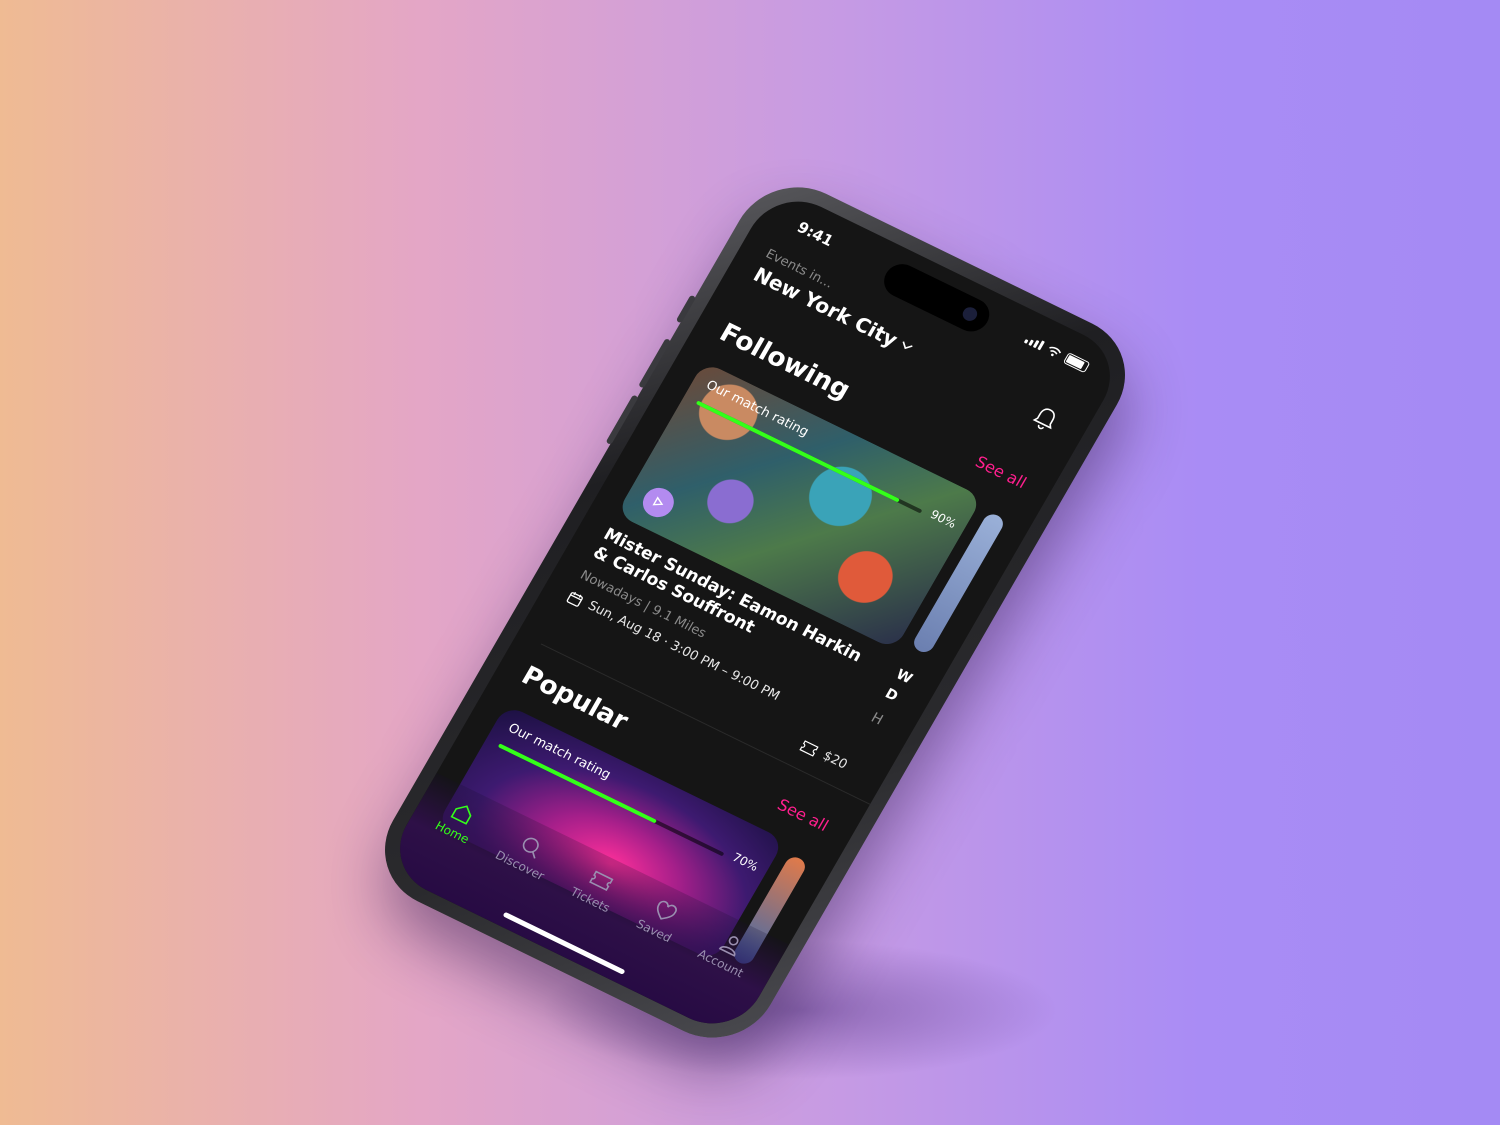 Image resolution: width=1500 pixels, height=1125 pixels. Describe the element at coordinates (891, 695) in the screenshot. I see `next-card-letter: D` at that location.